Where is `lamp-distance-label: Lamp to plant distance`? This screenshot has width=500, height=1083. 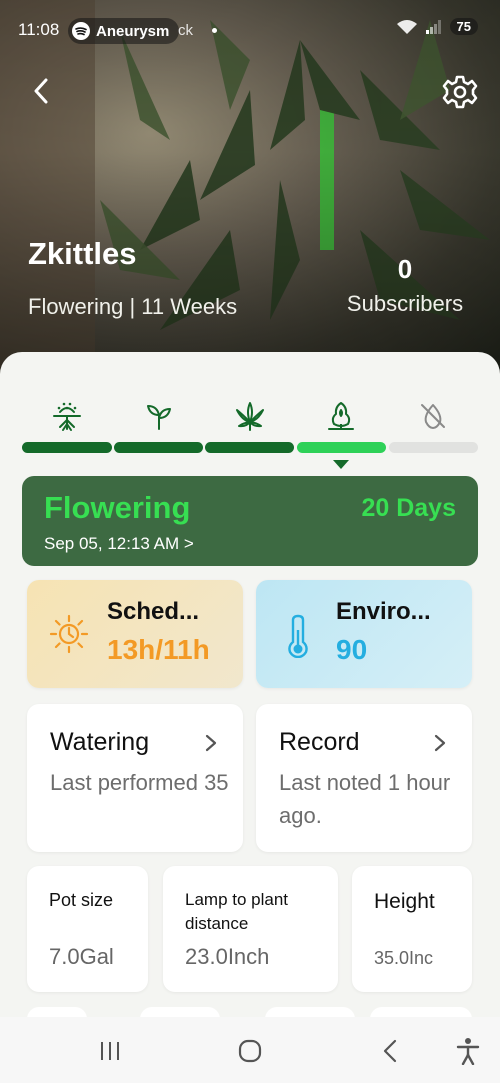
lamp-distance-label: Lamp to plant distance is located at coordinates (237, 911).